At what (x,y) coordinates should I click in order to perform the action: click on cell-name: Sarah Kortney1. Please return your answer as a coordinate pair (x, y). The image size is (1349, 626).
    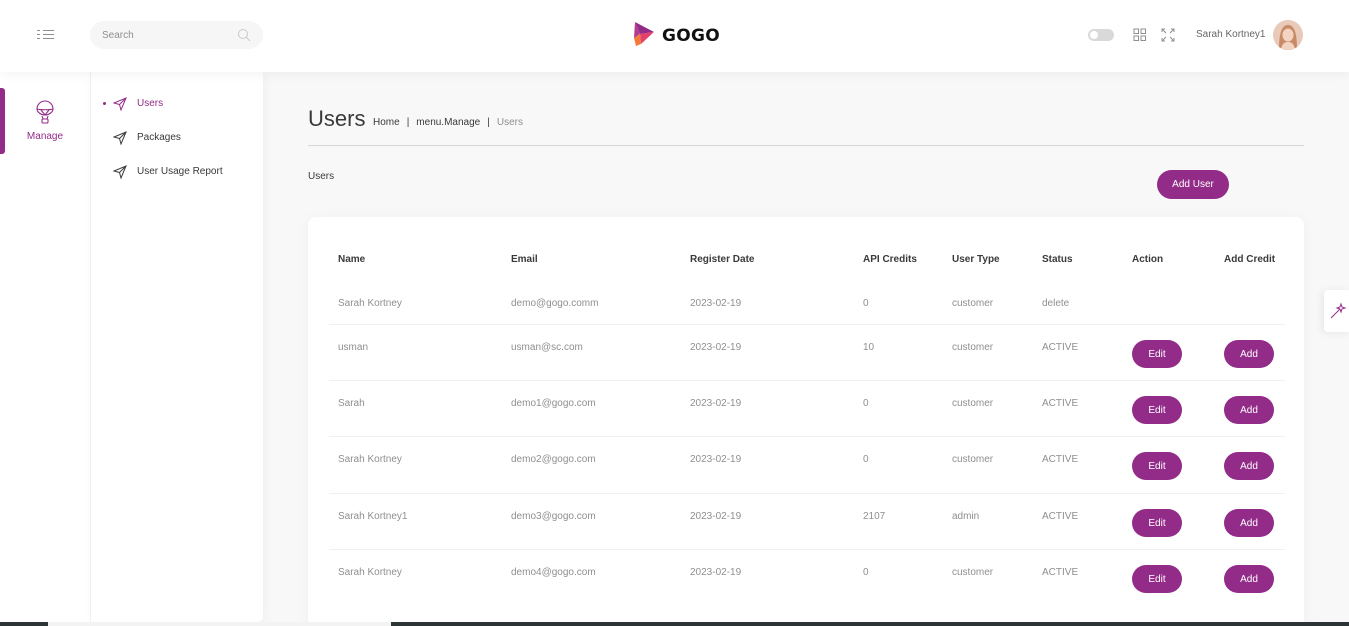
    Looking at the image, I should click on (373, 516).